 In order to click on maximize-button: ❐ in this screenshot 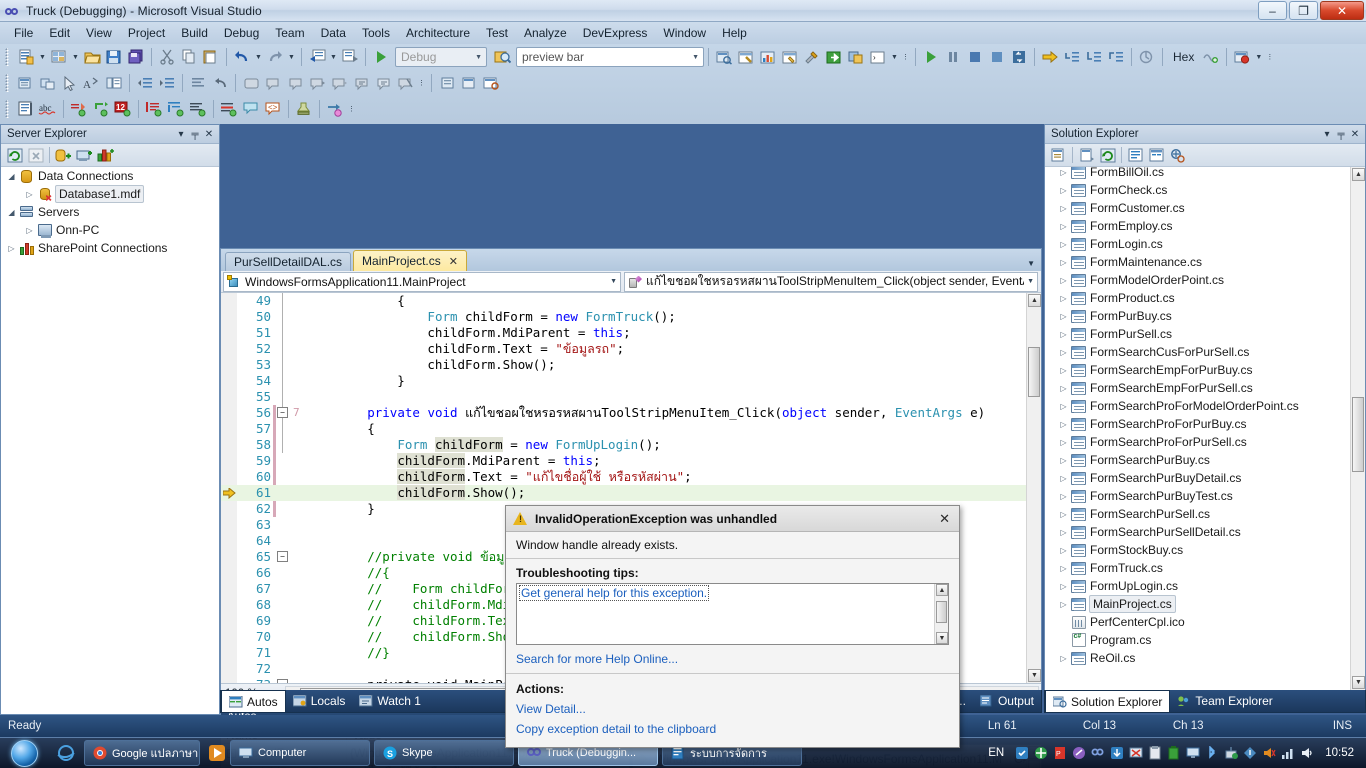, I will do `click(1303, 10)`.